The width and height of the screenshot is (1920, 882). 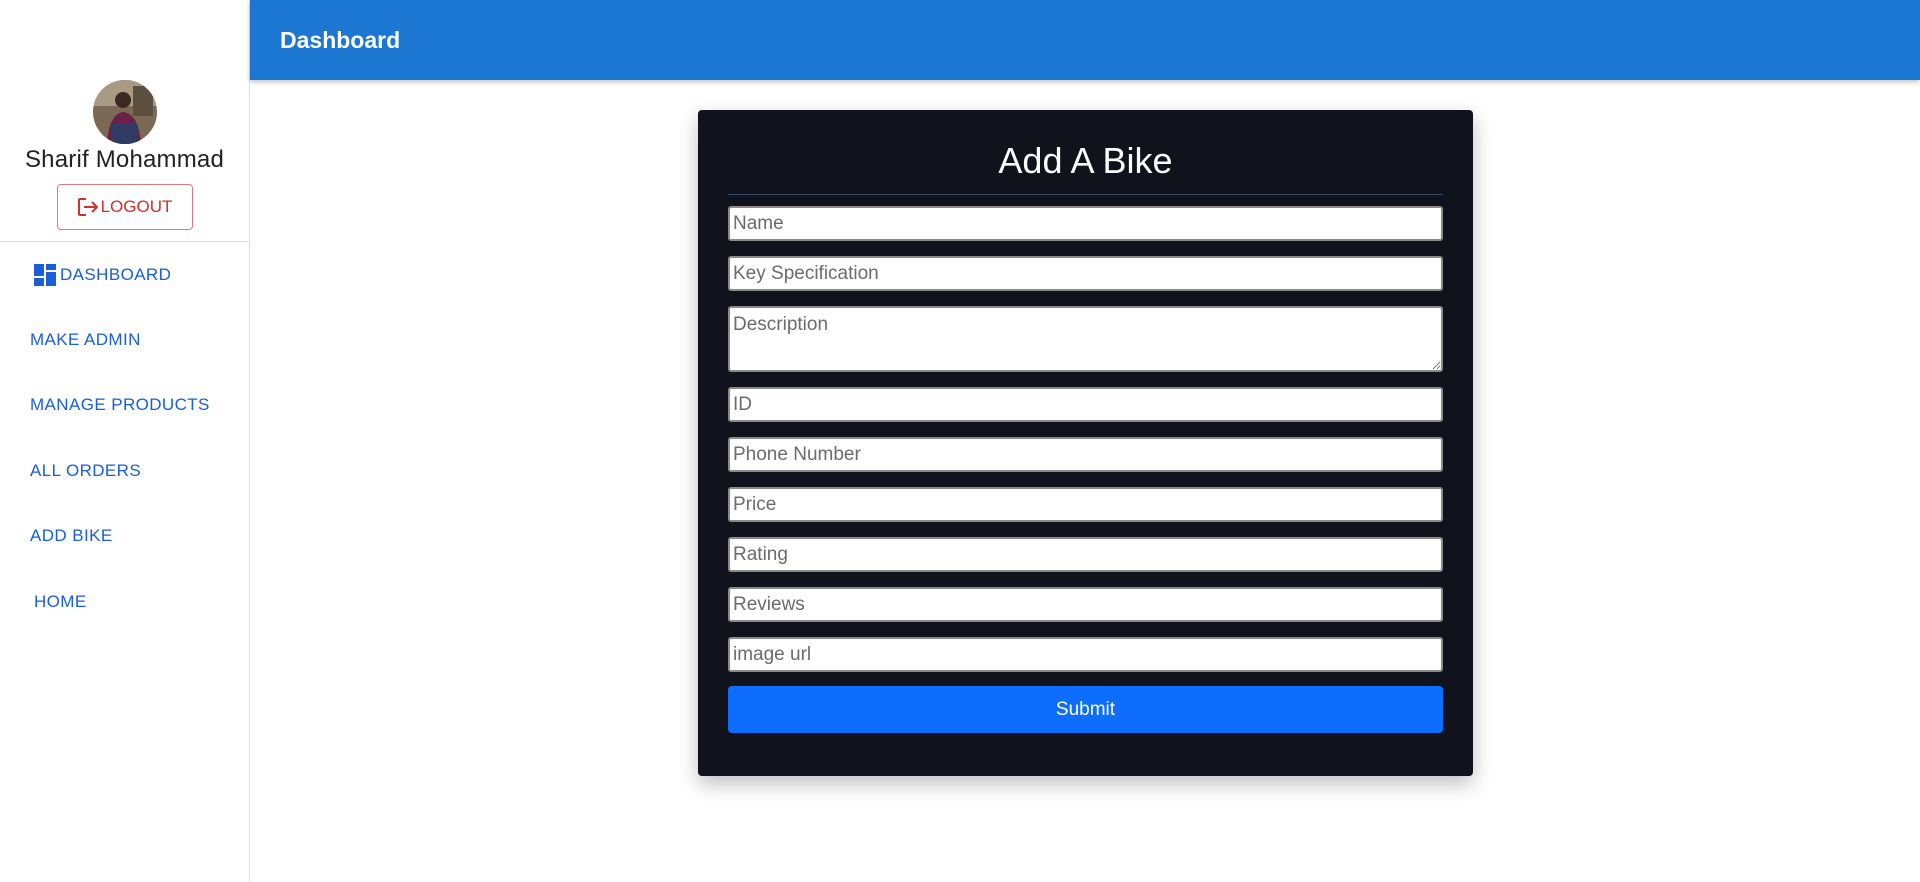 I want to click on image-url-input, so click(x=1085, y=654).